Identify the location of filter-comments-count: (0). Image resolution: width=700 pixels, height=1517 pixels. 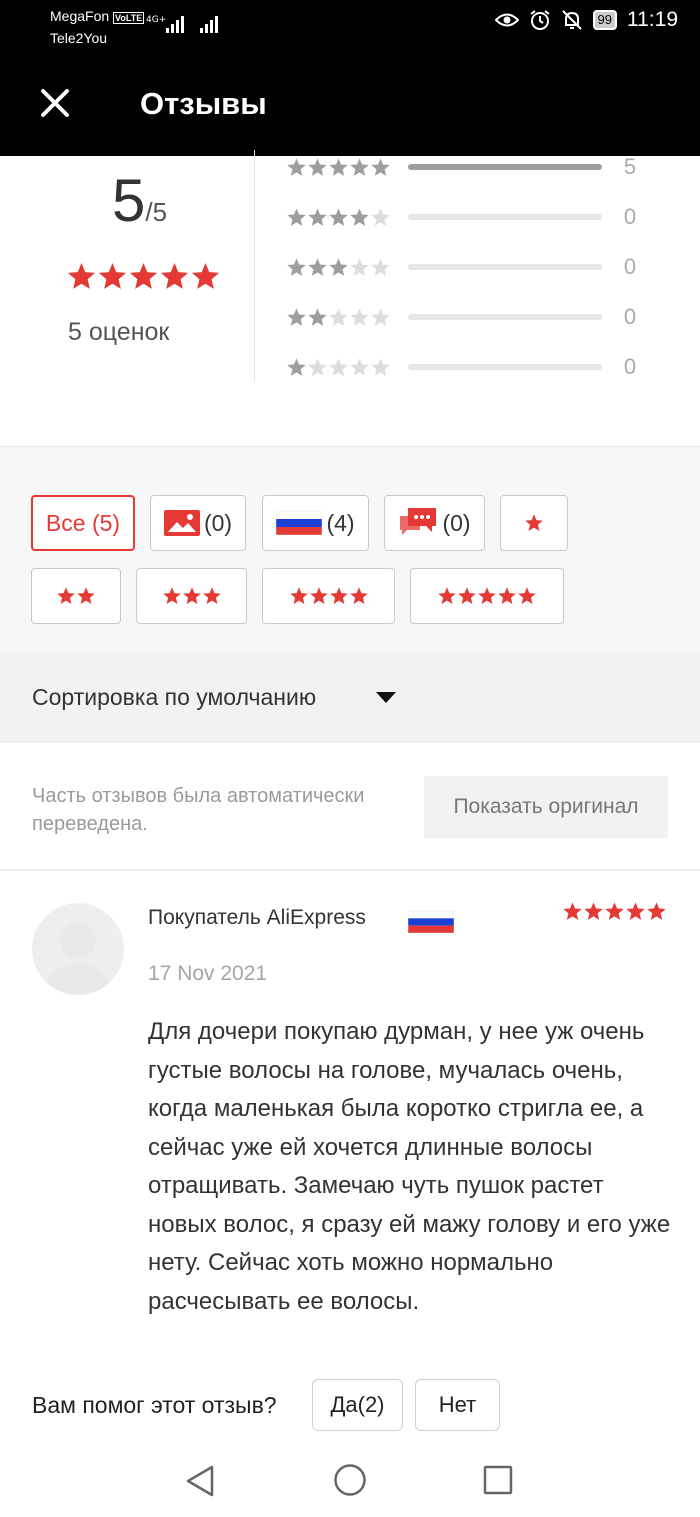
(456, 522).